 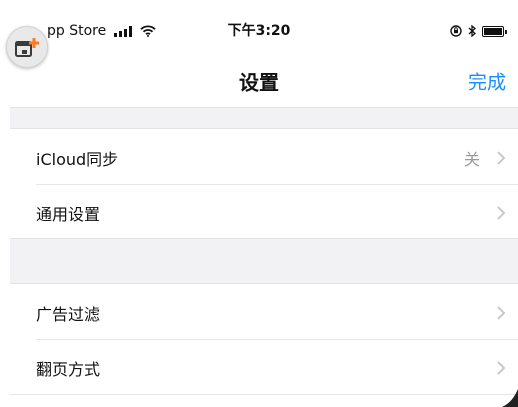 What do you see at coordinates (264, 394) in the screenshot?
I see `list-bottom-divider` at bounding box center [264, 394].